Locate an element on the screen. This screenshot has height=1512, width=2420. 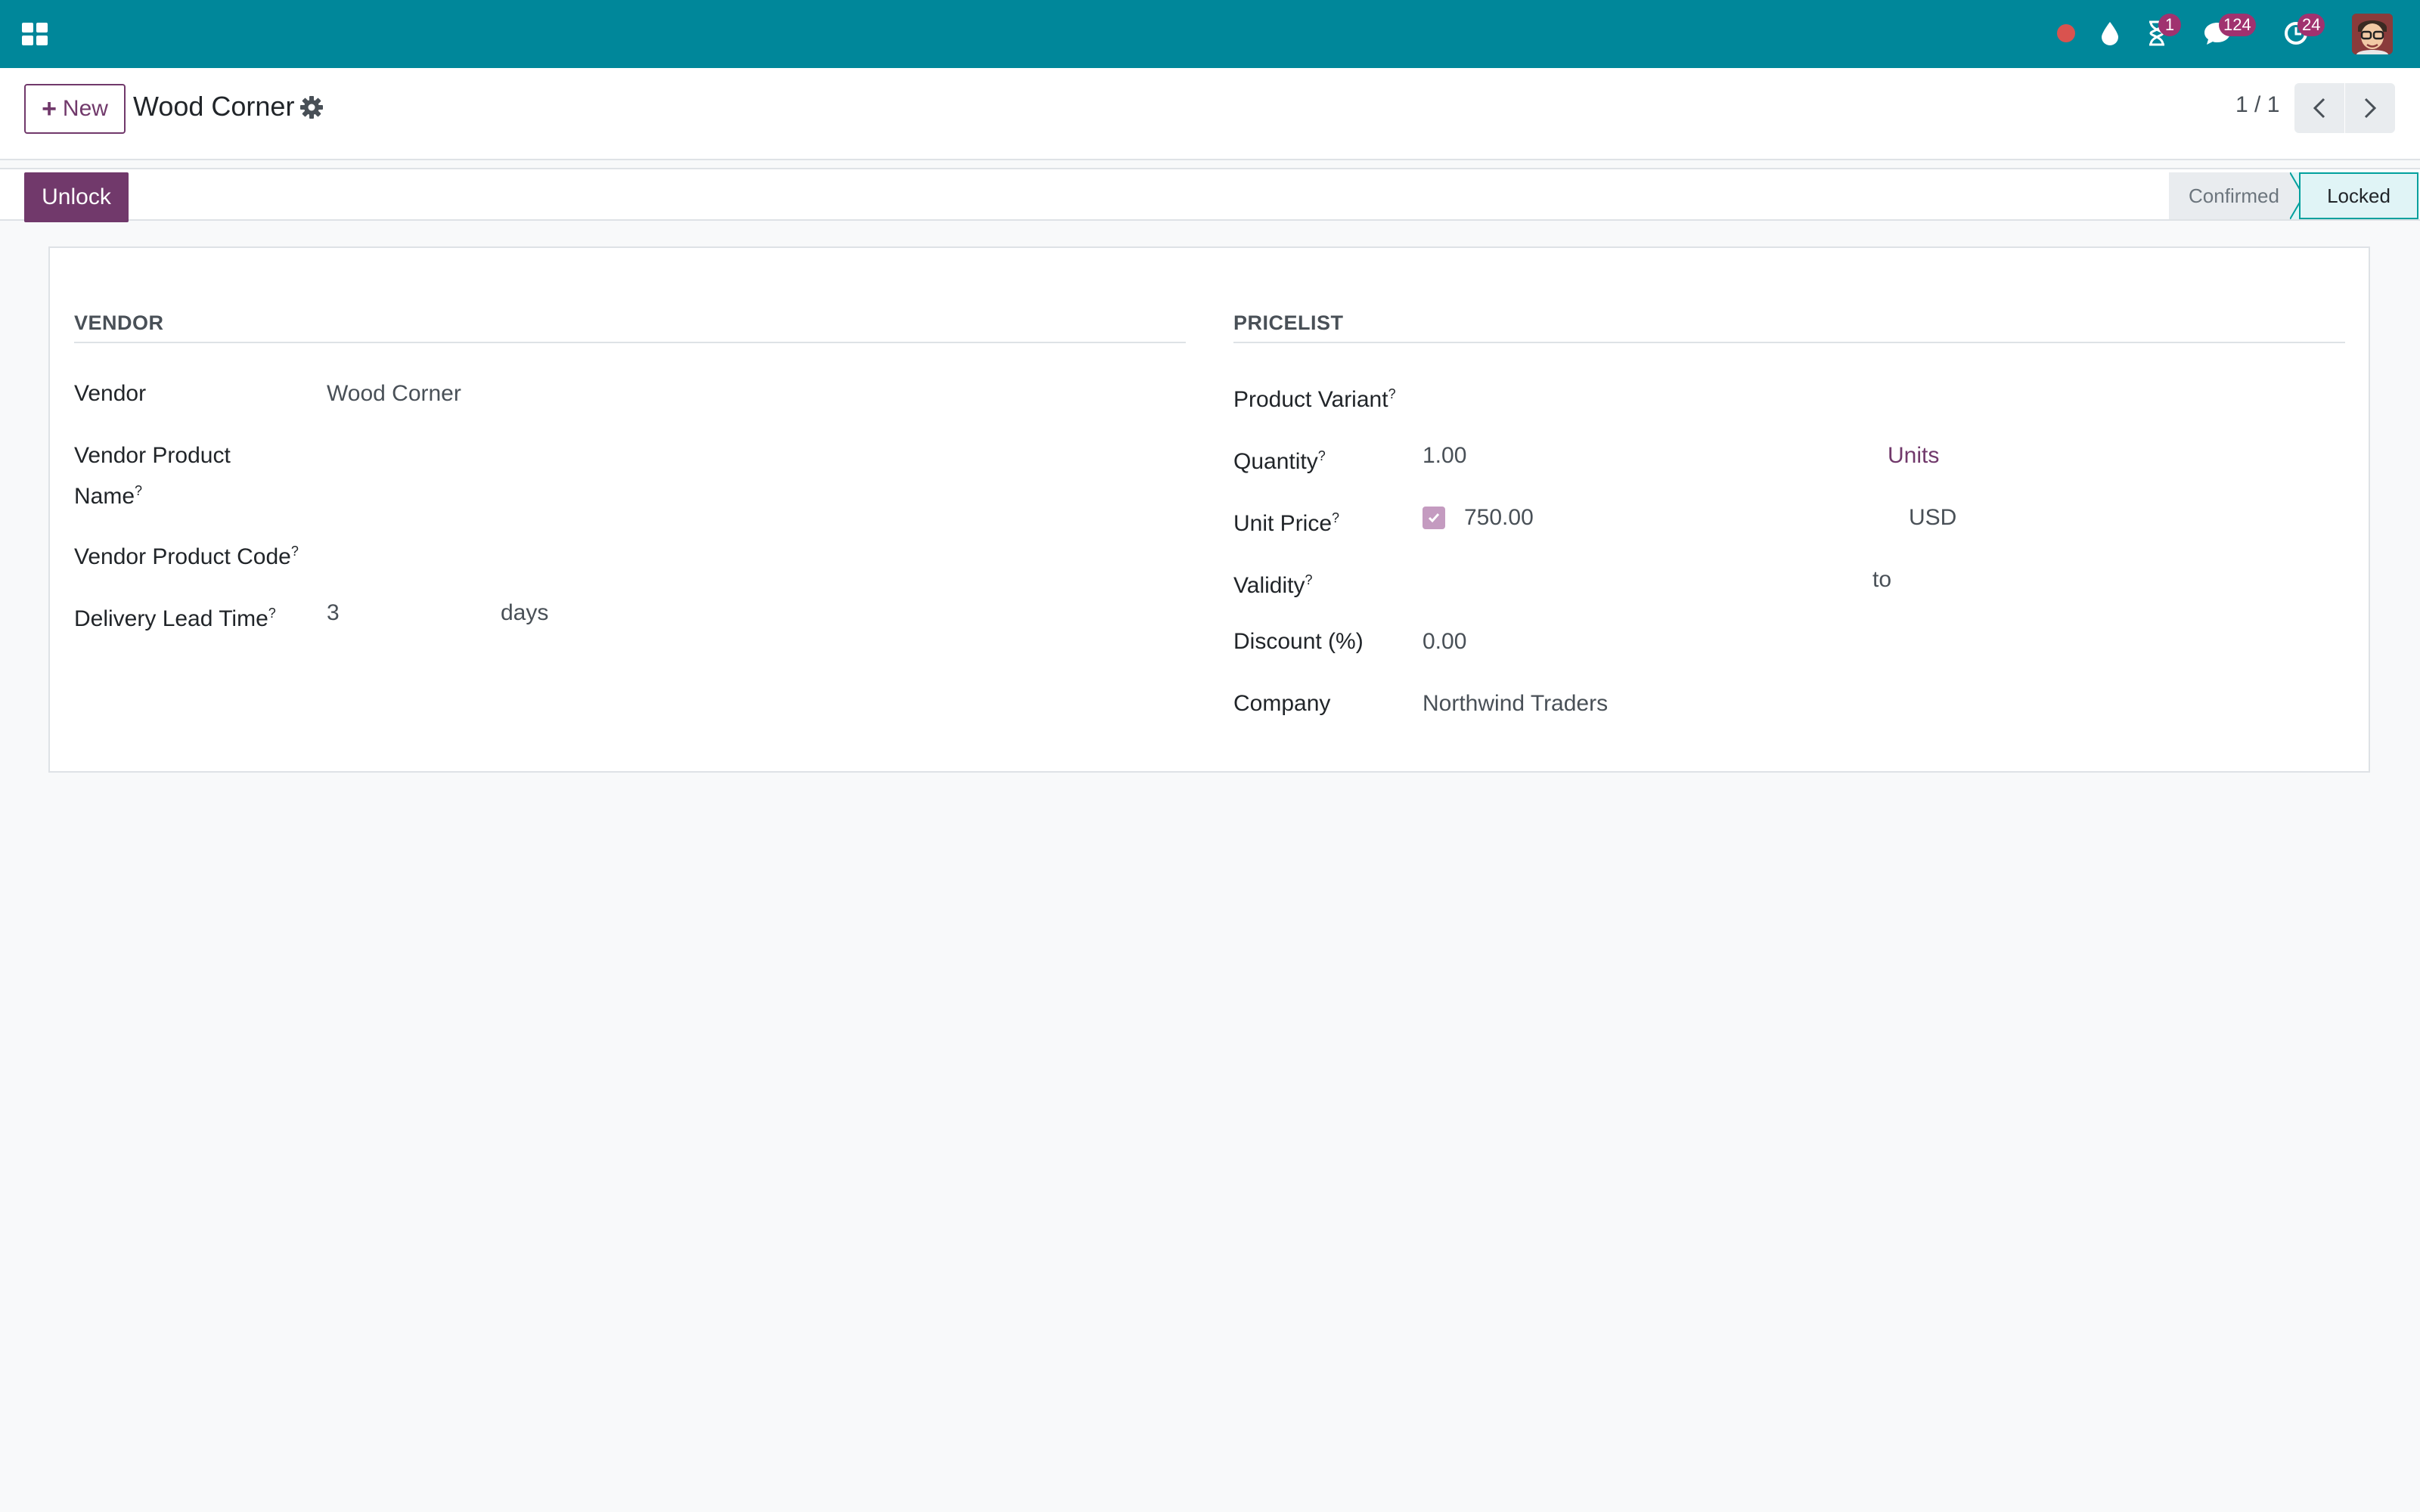
pager-next-button is located at coordinates (2370, 108).